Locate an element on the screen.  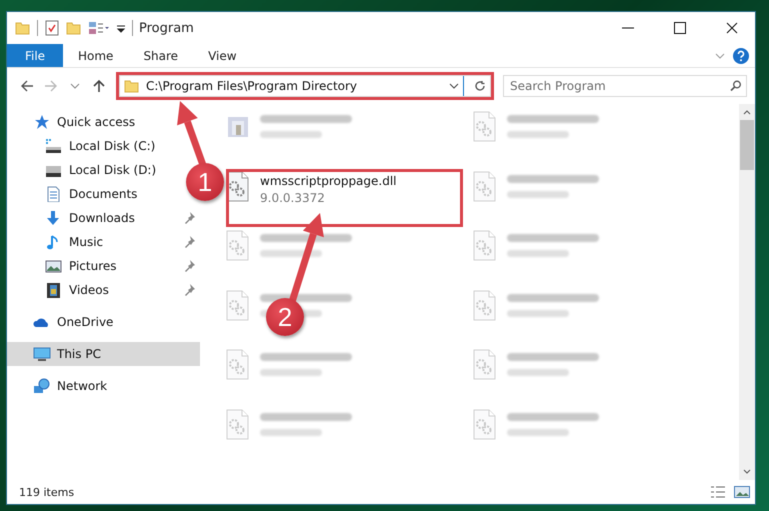
nav-item: Documents is located at coordinates (74, 194).